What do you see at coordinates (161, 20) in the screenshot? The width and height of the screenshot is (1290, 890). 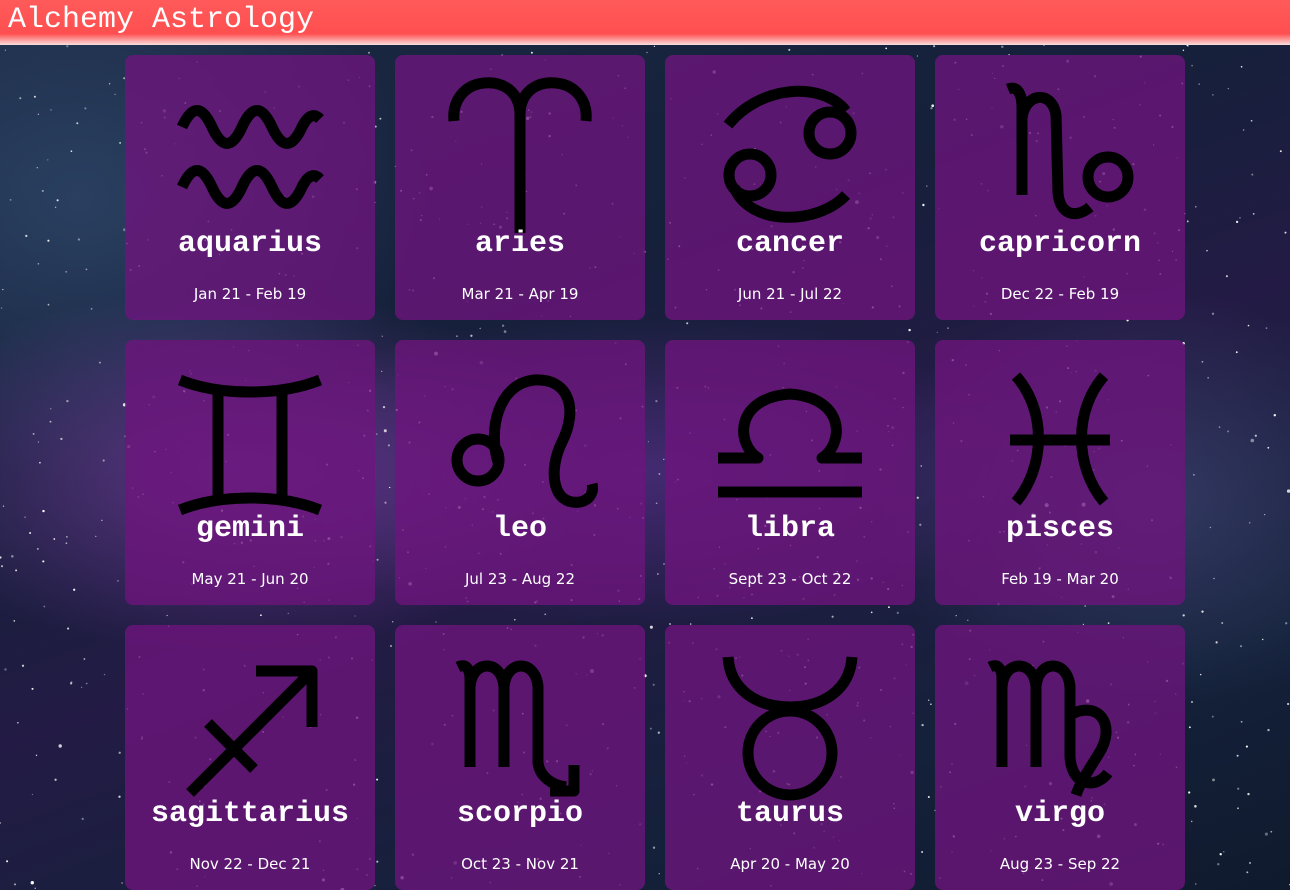 I see `app-title: Alchemy Astrology` at bounding box center [161, 20].